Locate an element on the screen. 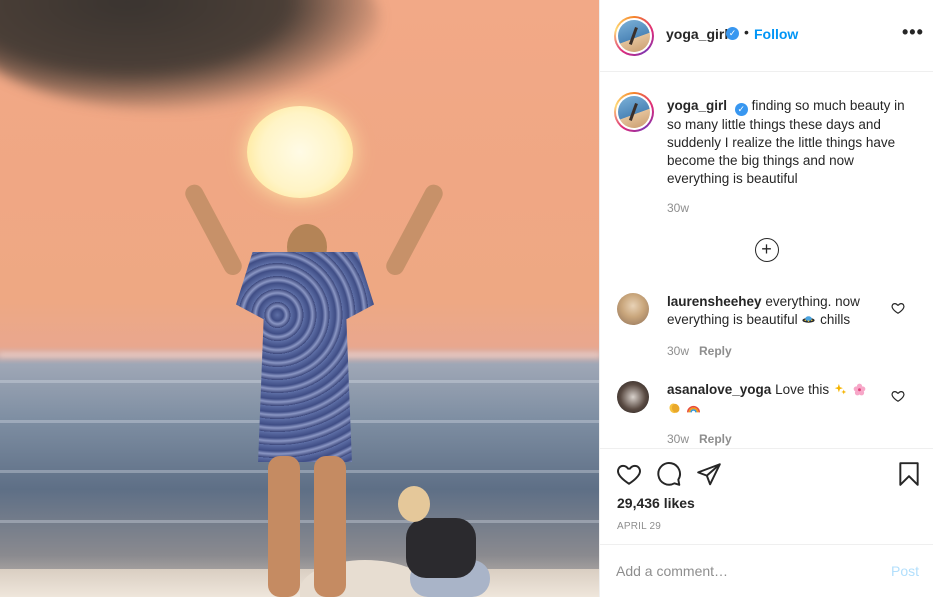 The width and height of the screenshot is (933, 597). caption-username: yoga_girl is located at coordinates (697, 105).